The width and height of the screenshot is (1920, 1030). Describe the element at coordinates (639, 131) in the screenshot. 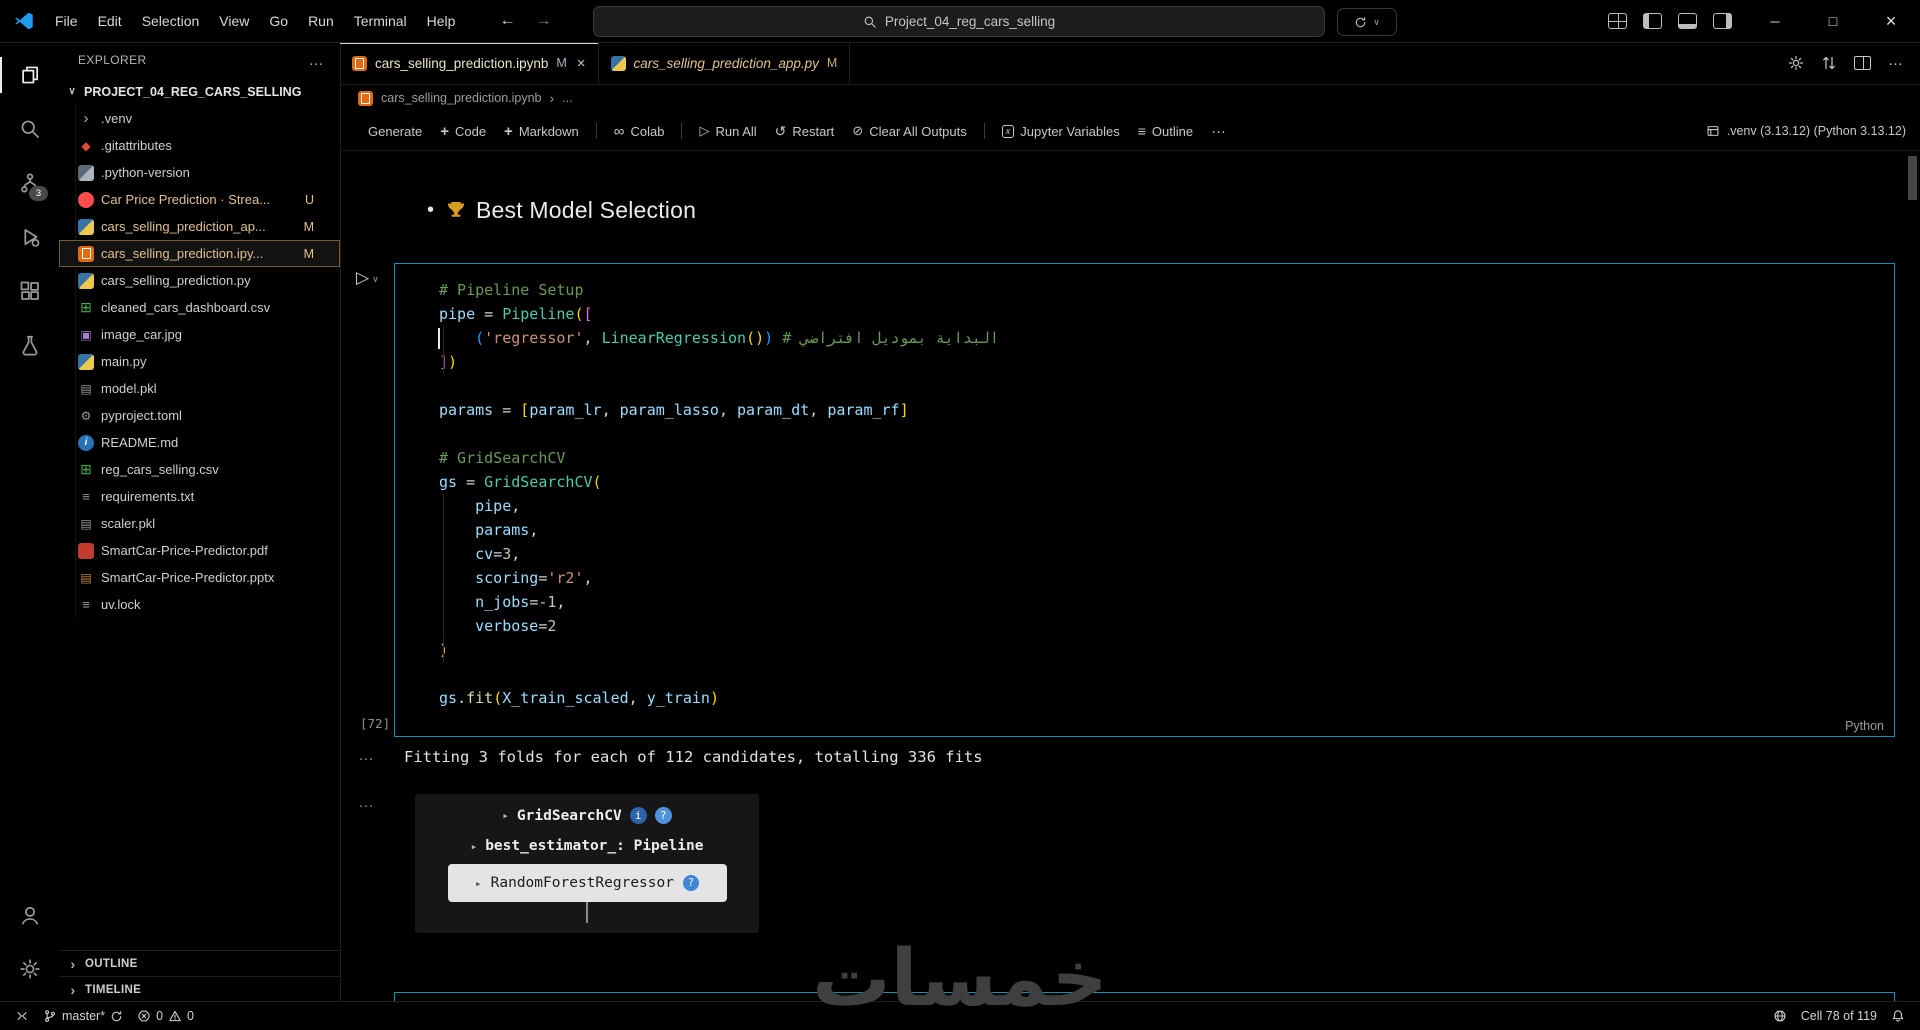

I see `toolbar-button: Colab` at that location.